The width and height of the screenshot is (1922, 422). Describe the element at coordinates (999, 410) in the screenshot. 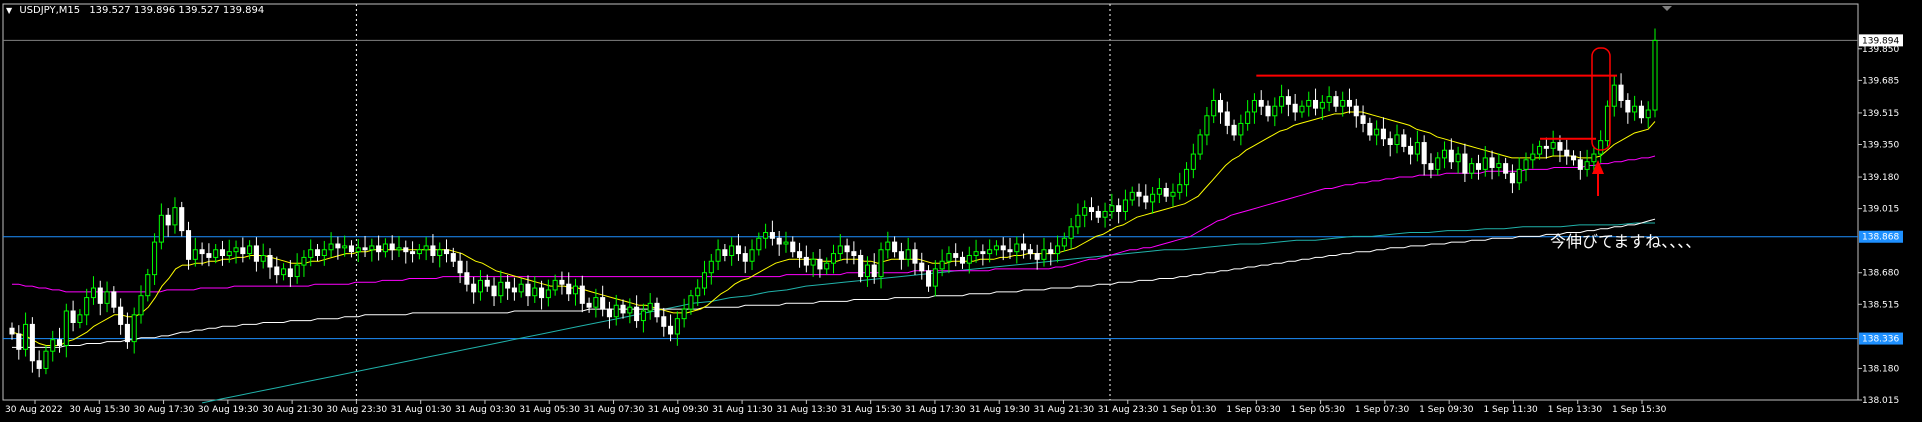

I see `x-tick-label: 31 Aug 19:30` at that location.